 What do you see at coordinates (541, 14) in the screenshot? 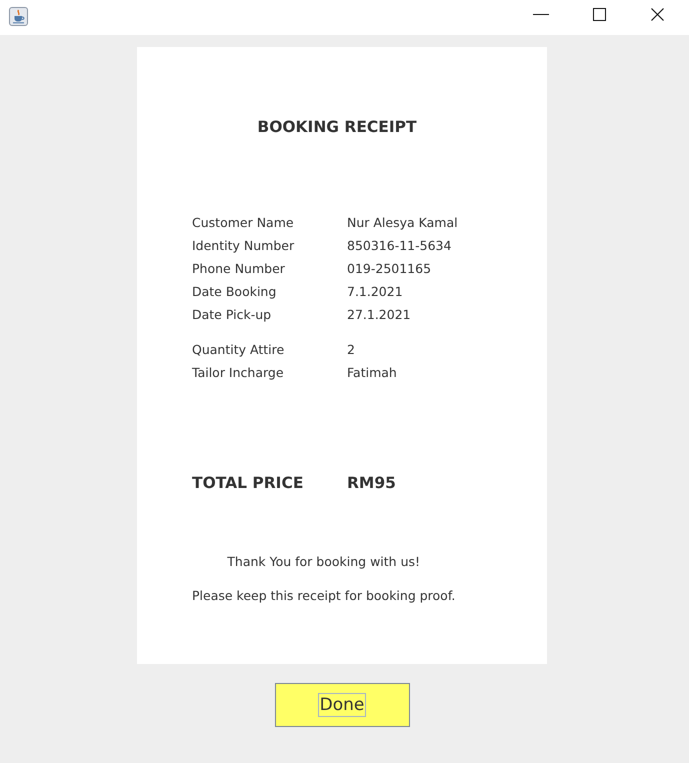
I see `minimize-icon` at bounding box center [541, 14].